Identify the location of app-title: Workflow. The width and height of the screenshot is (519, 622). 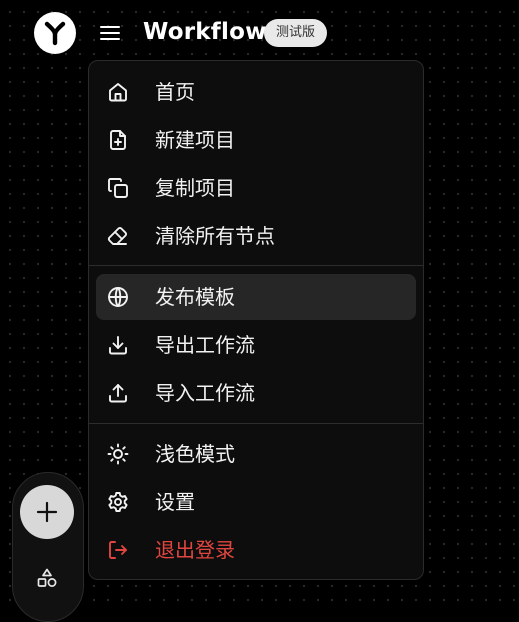
(205, 32).